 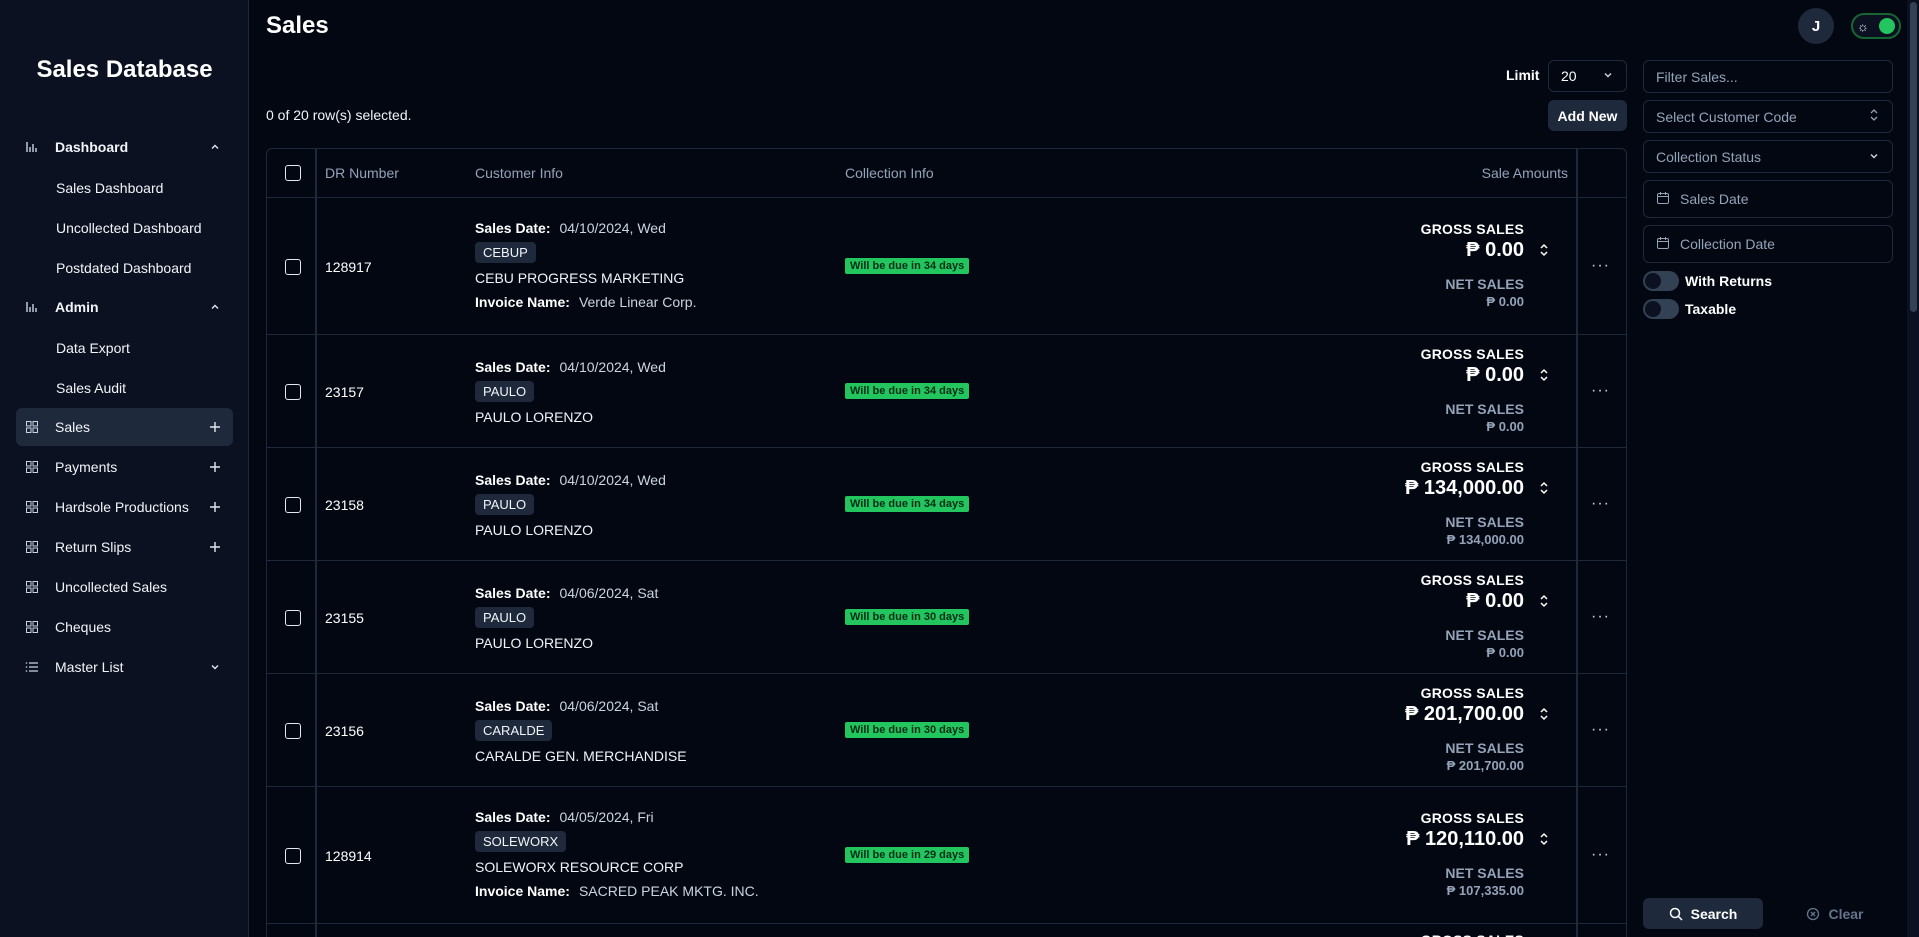 I want to click on sidebar-item-hardsole-productions: Hardsole Productions, so click(x=124, y=507).